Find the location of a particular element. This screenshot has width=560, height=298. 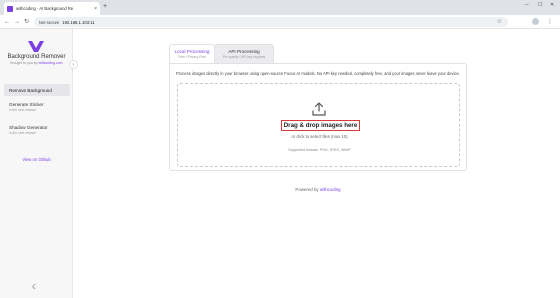

tab-subtitle: Pro quality / API key required is located at coordinates (244, 57).